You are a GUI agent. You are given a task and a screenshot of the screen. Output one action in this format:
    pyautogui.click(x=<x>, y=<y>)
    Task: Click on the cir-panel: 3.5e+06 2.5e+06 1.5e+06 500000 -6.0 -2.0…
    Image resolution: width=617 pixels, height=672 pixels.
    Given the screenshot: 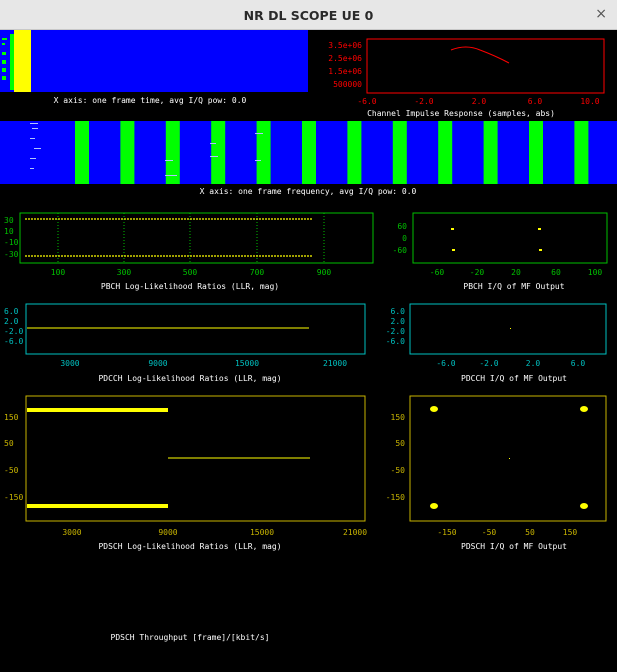 What is the action you would take?
    pyautogui.click(x=466, y=78)
    